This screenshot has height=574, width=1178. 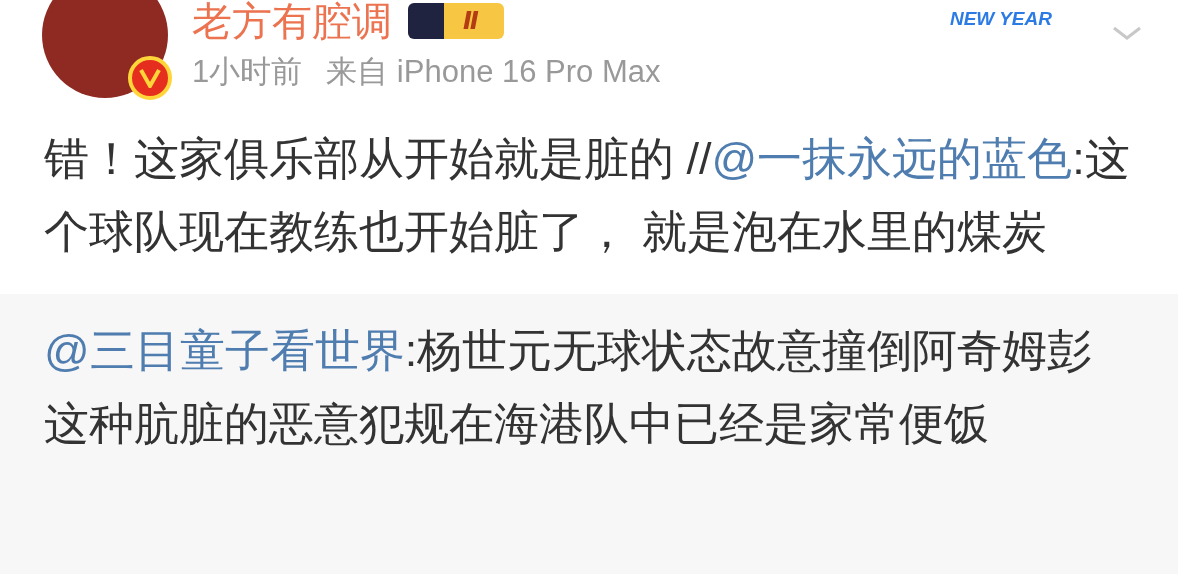 I want to click on post-source: 来自 iPhone 16 Pro Max, so click(x=493, y=72).